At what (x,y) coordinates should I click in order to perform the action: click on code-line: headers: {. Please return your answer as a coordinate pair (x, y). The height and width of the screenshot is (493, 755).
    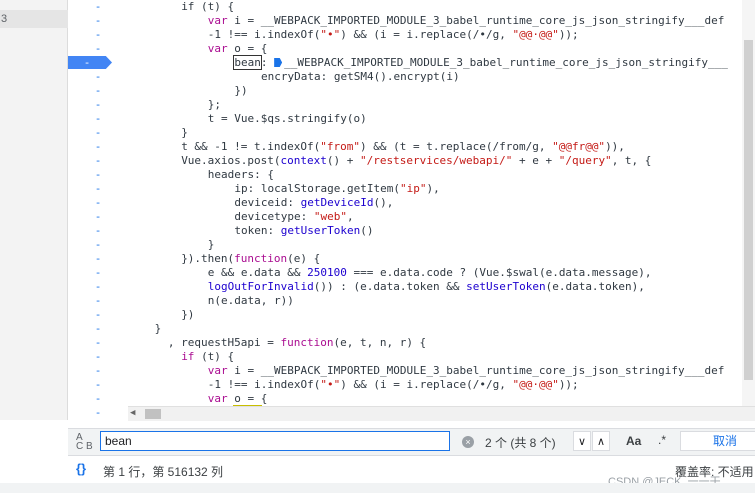
    Looking at the image, I should click on (241, 175).